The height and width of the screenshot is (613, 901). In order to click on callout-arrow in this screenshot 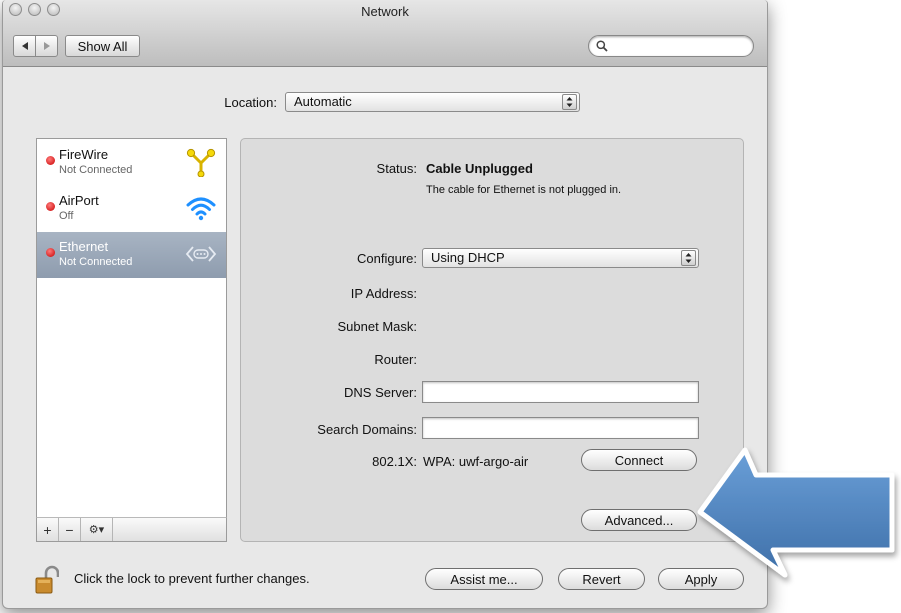, I will do `click(796, 512)`.